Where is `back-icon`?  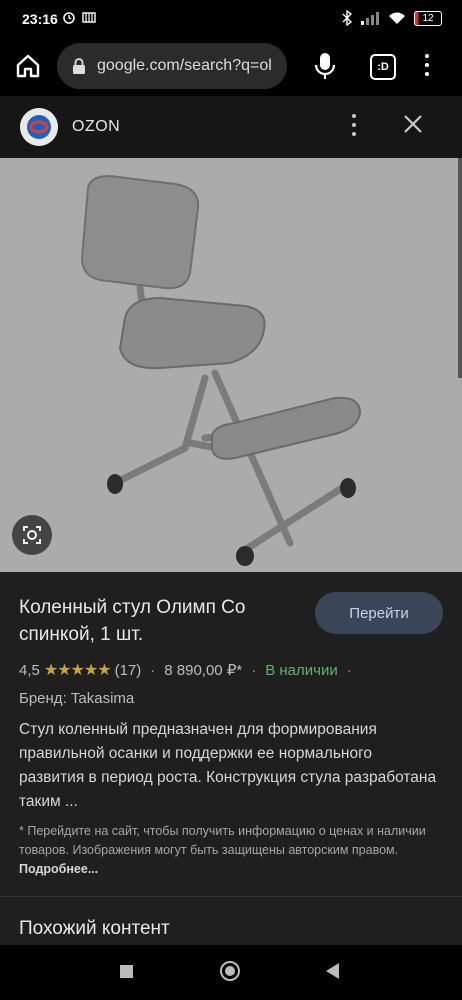
back-icon is located at coordinates (332, 971).